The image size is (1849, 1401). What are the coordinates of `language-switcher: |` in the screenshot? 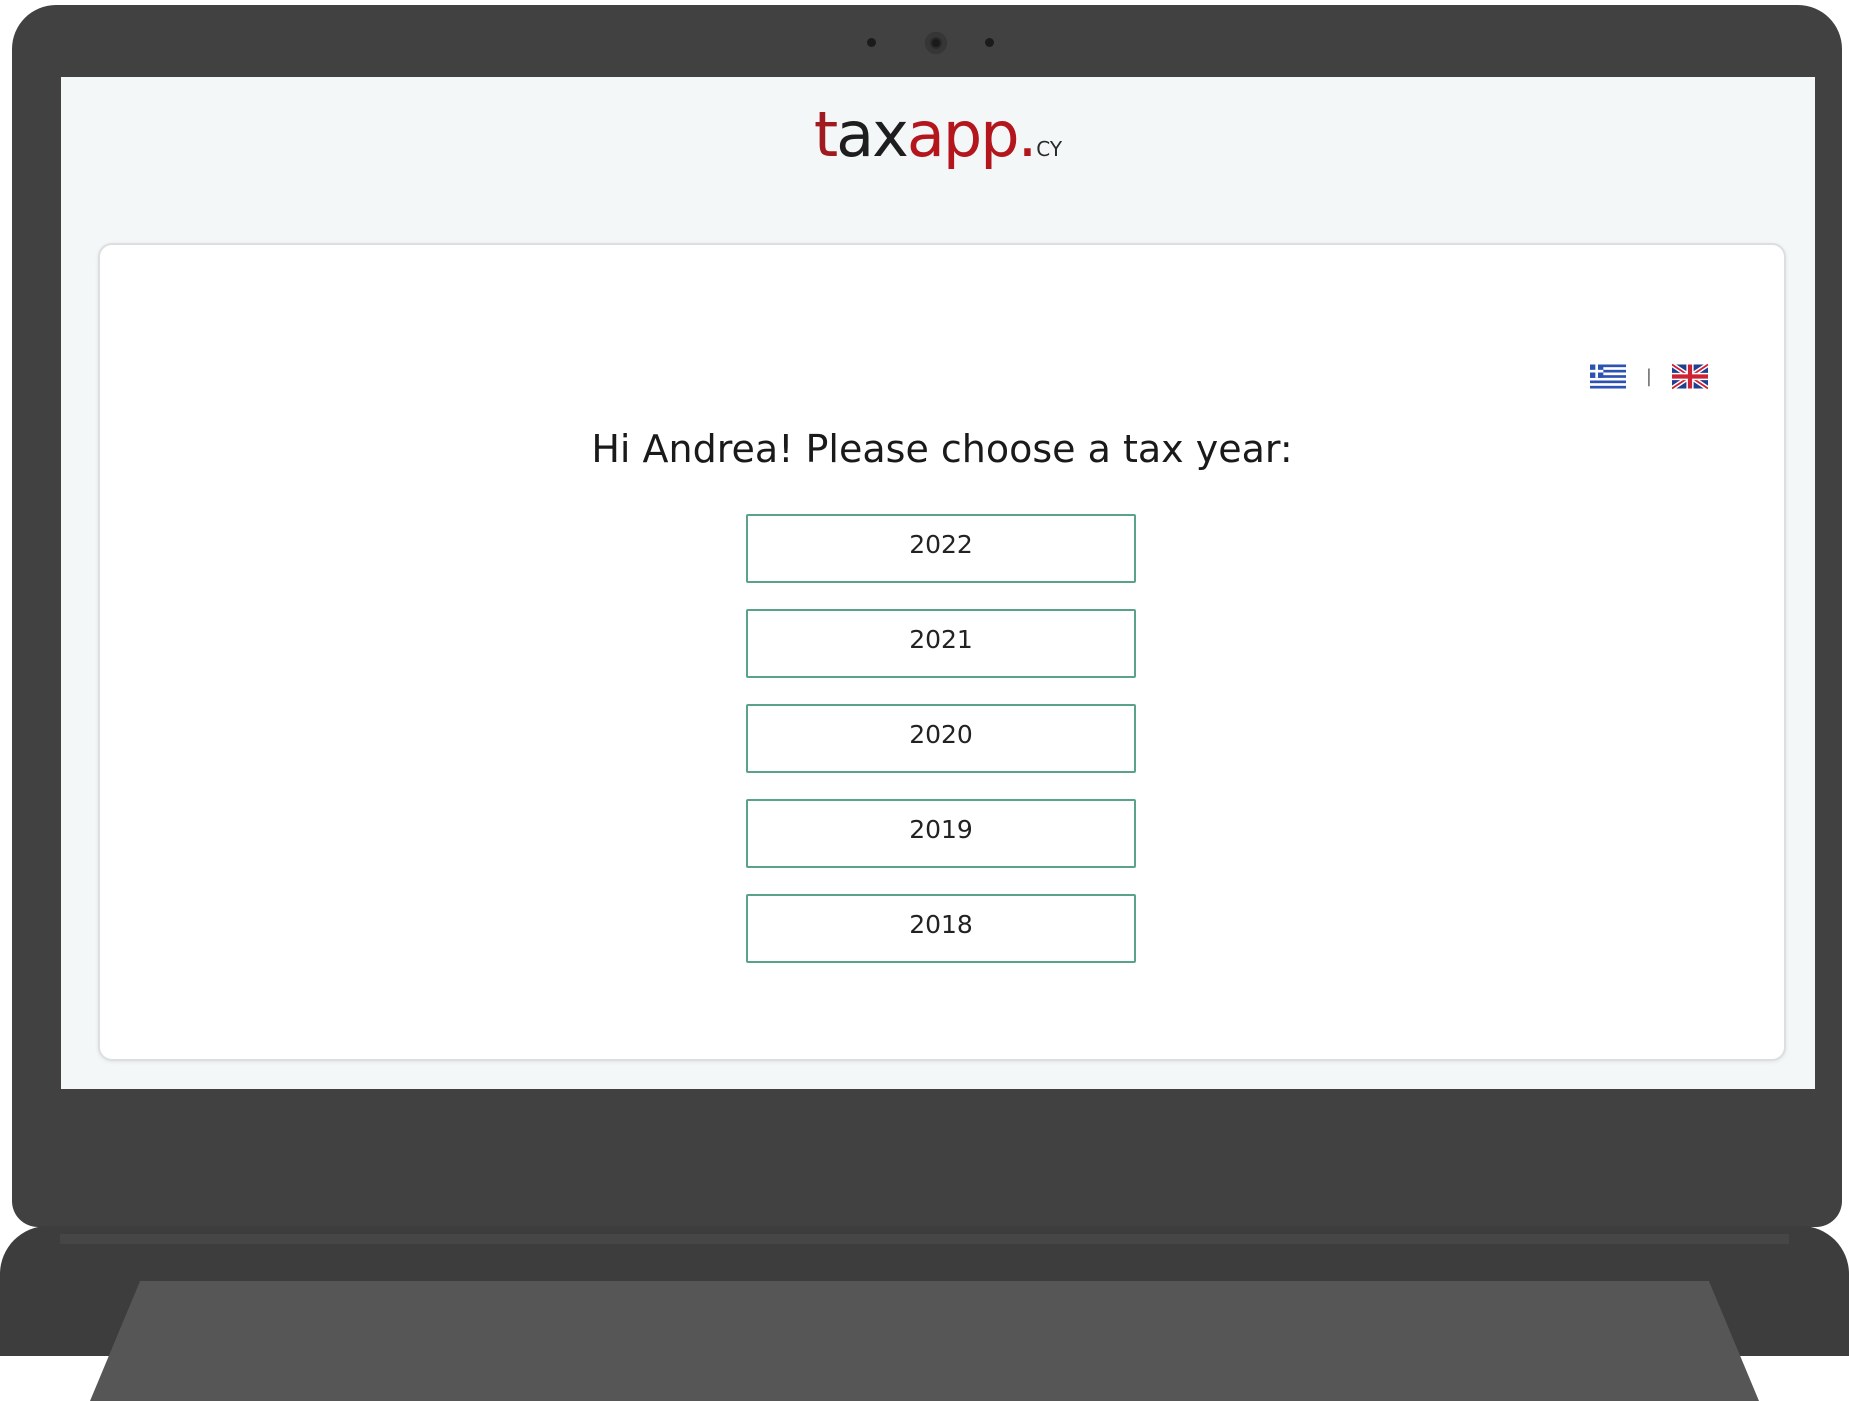 It's located at (1648, 376).